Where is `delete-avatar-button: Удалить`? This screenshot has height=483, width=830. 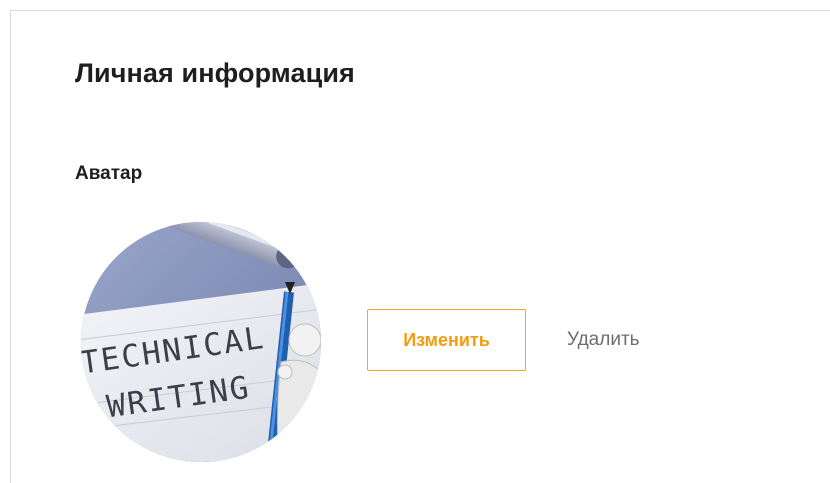 delete-avatar-button: Удалить is located at coordinates (603, 340).